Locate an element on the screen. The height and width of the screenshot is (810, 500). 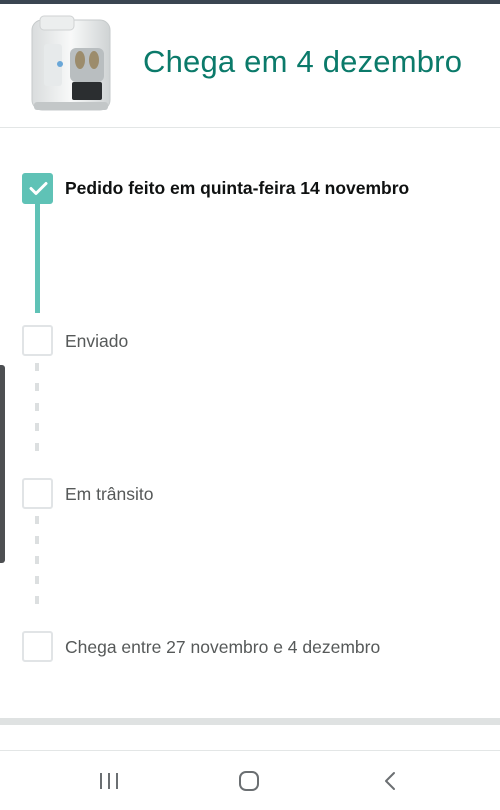
step-checkbox-ordered is located at coordinates (37, 188).